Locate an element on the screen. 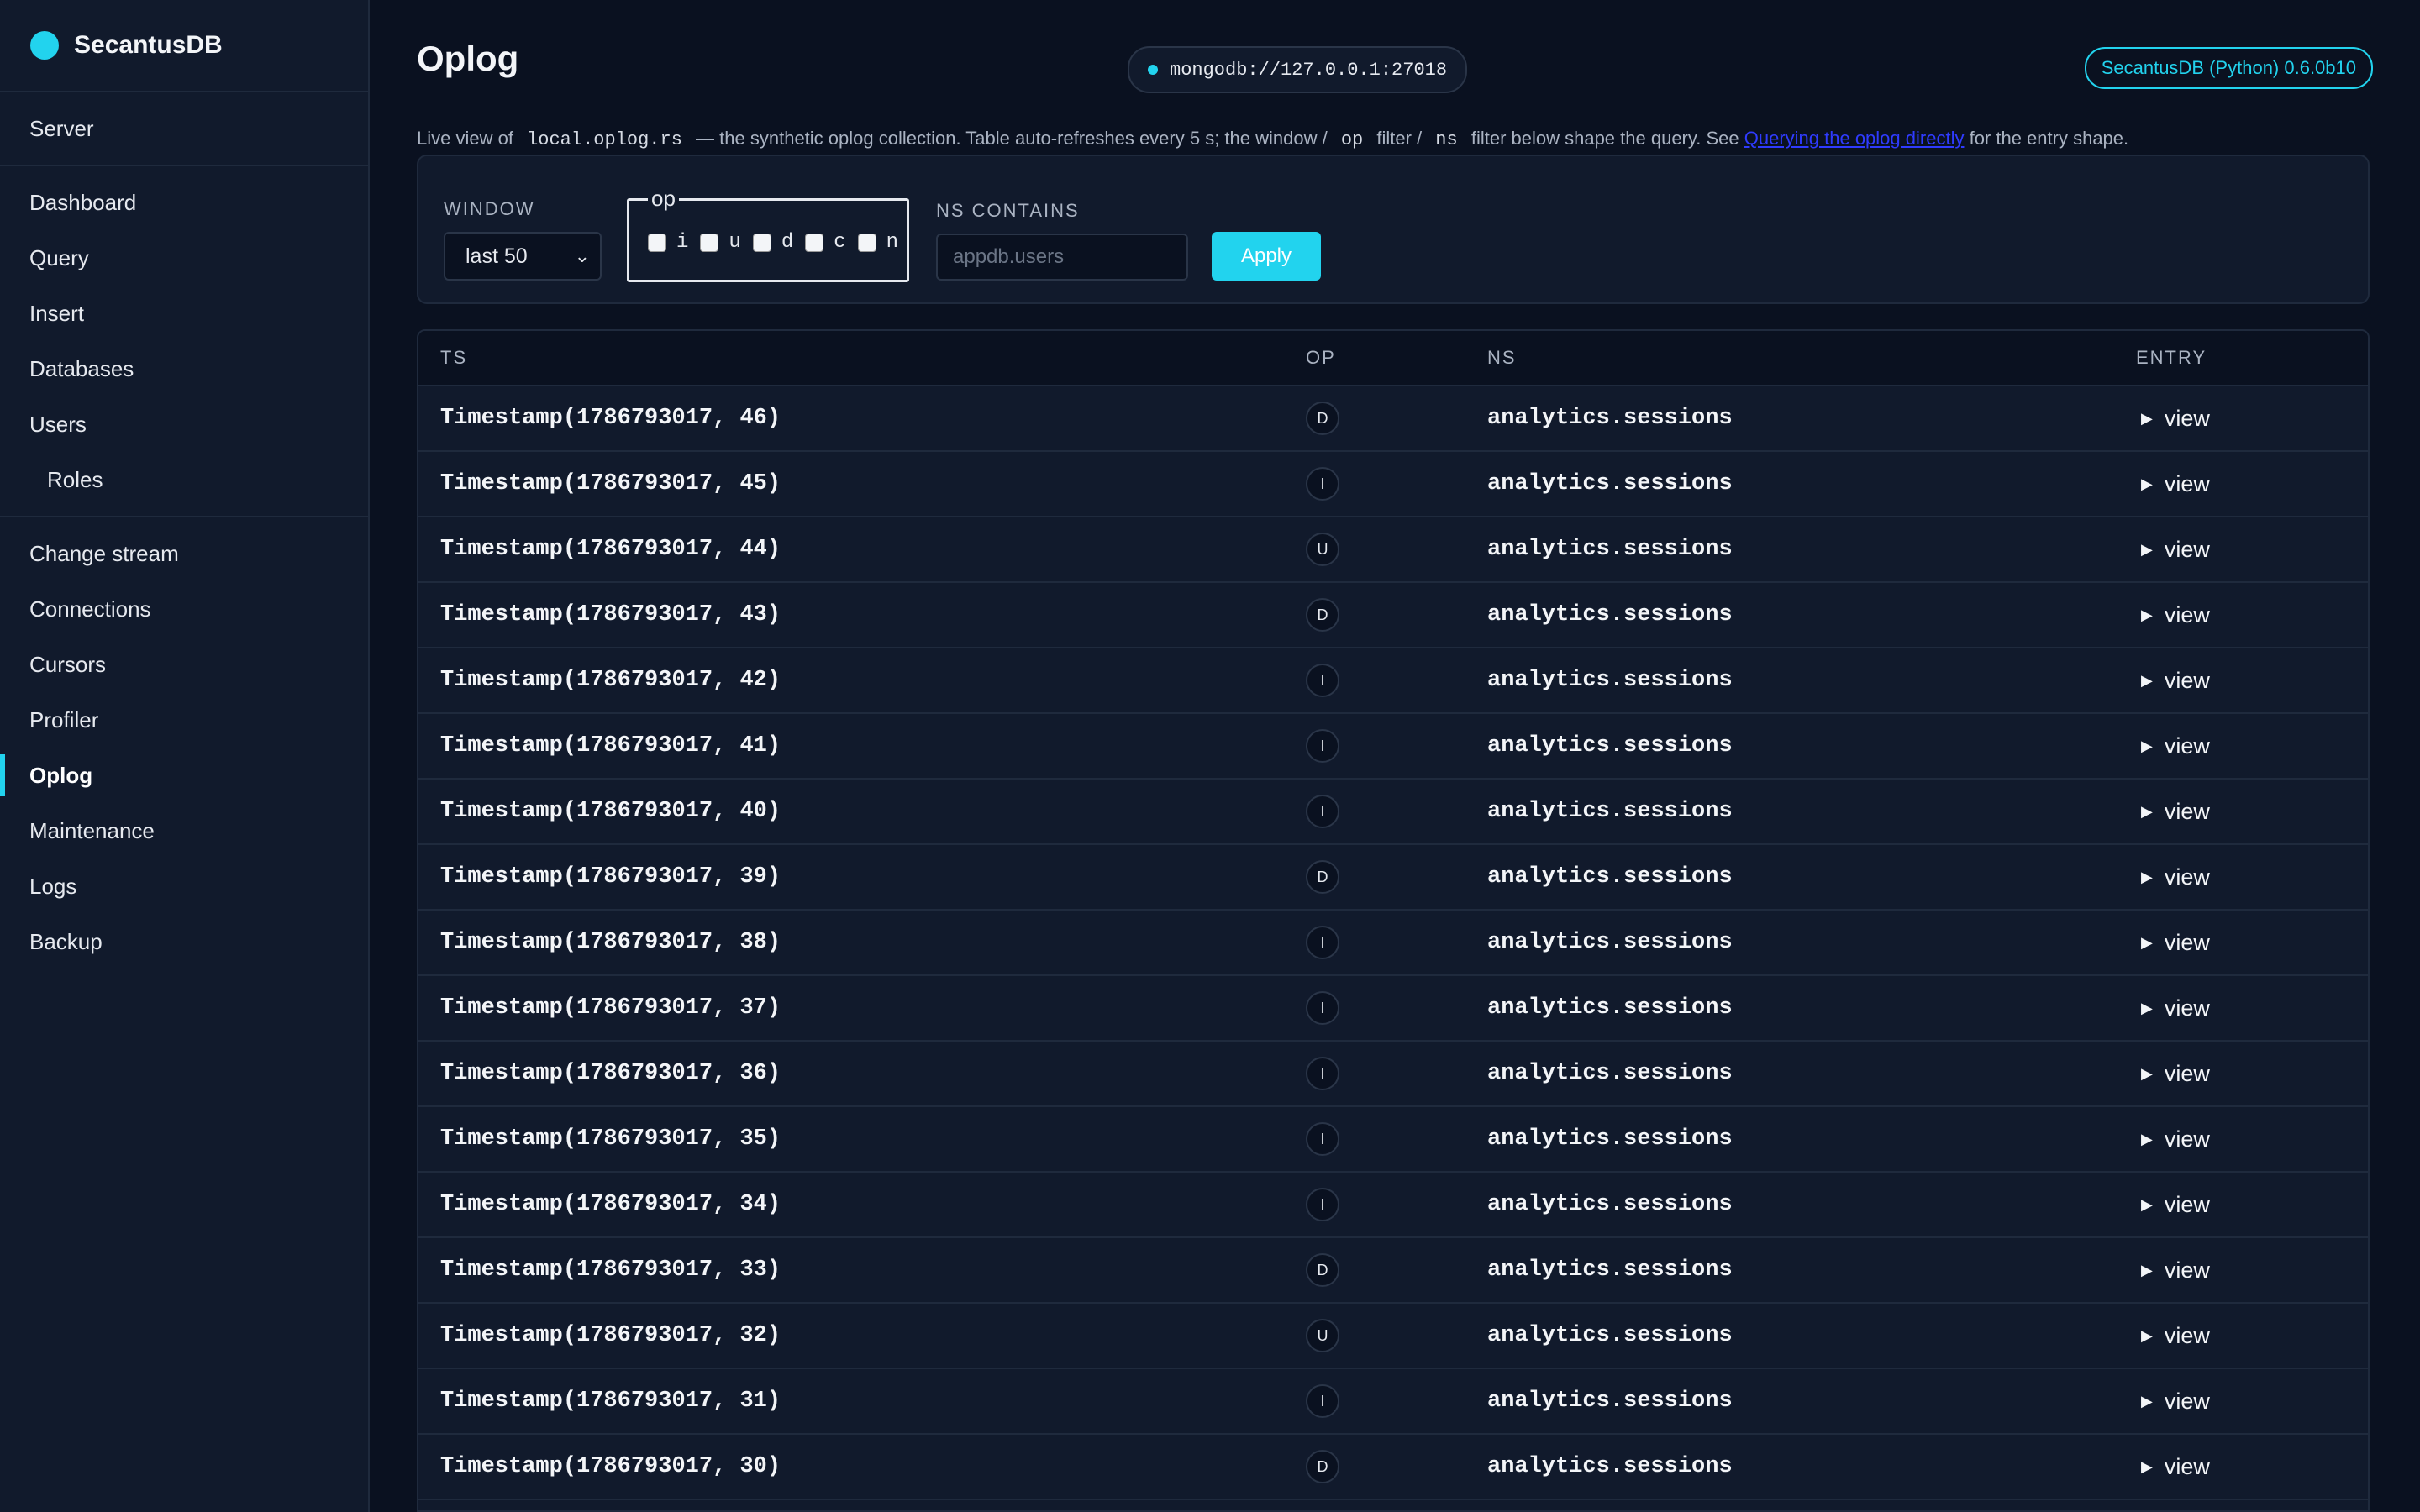 This screenshot has height=1512, width=2420. sidebar-item-databases: Databases is located at coordinates (184, 368).